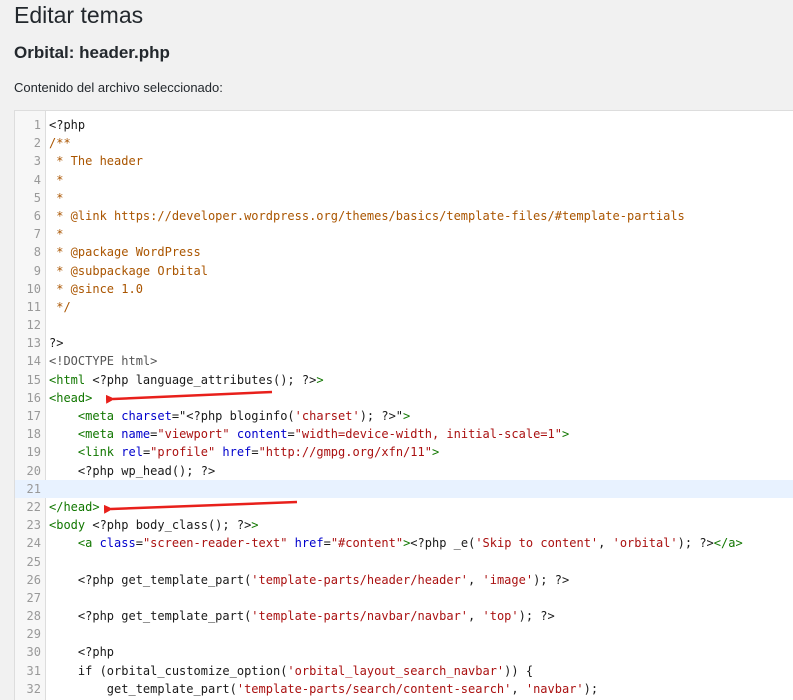 This screenshot has width=793, height=700. Describe the element at coordinates (33, 361) in the screenshot. I see `line-number: 14` at that location.